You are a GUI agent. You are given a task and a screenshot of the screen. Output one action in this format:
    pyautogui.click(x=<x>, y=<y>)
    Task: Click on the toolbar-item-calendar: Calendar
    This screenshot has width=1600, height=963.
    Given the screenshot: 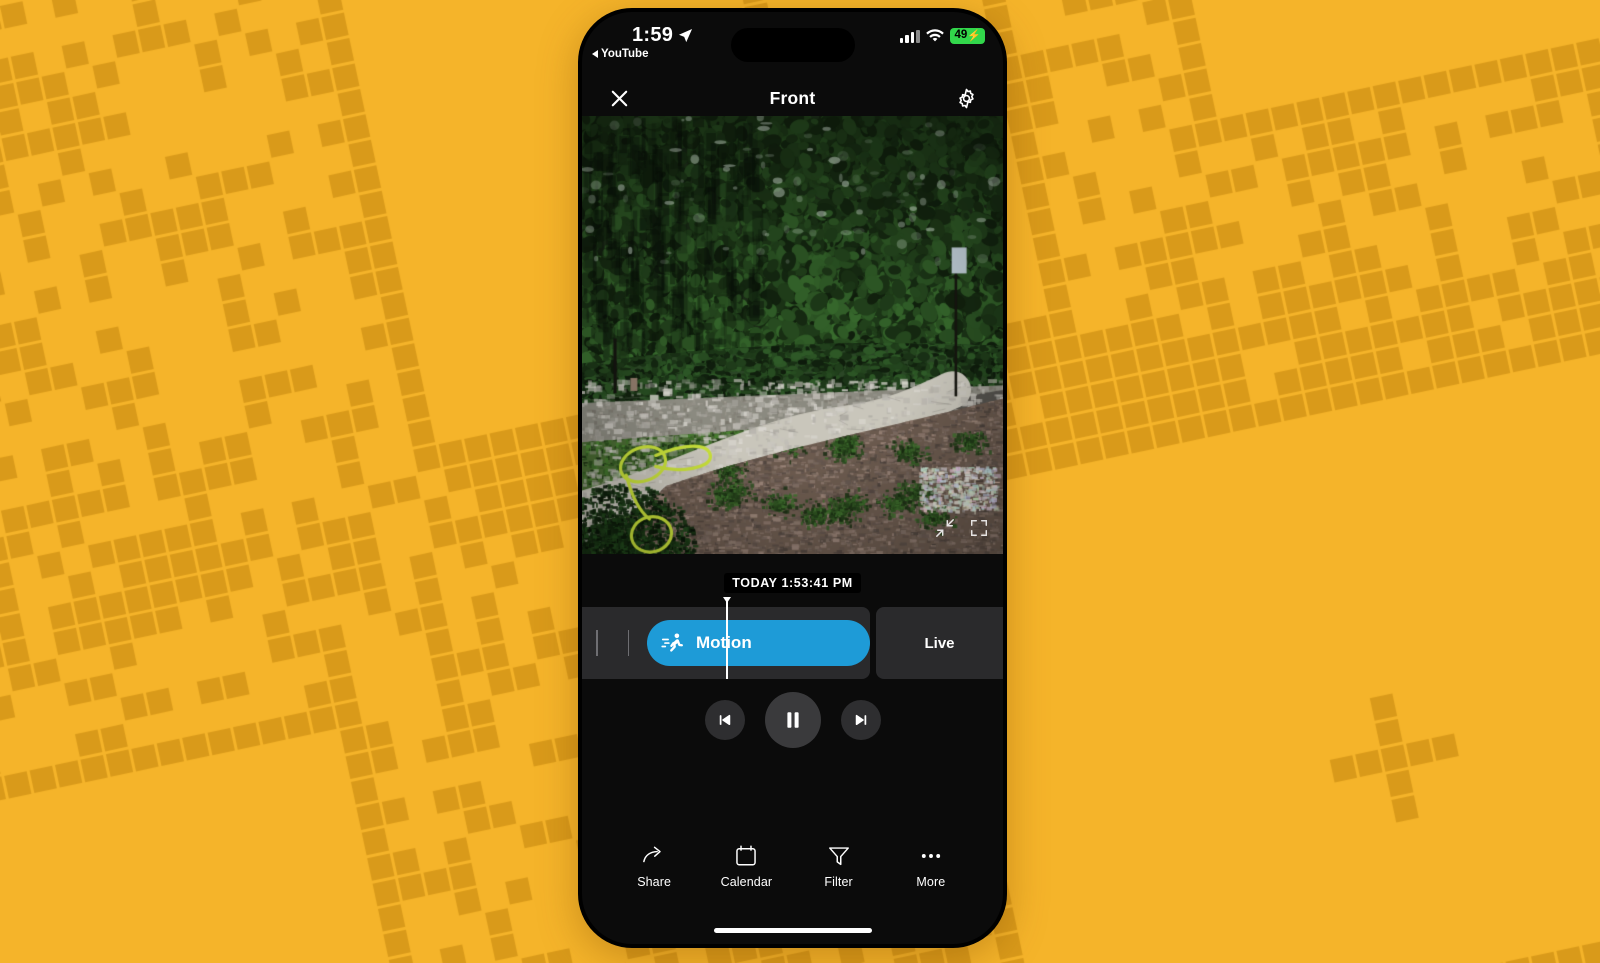 What is the action you would take?
    pyautogui.click(x=746, y=866)
    